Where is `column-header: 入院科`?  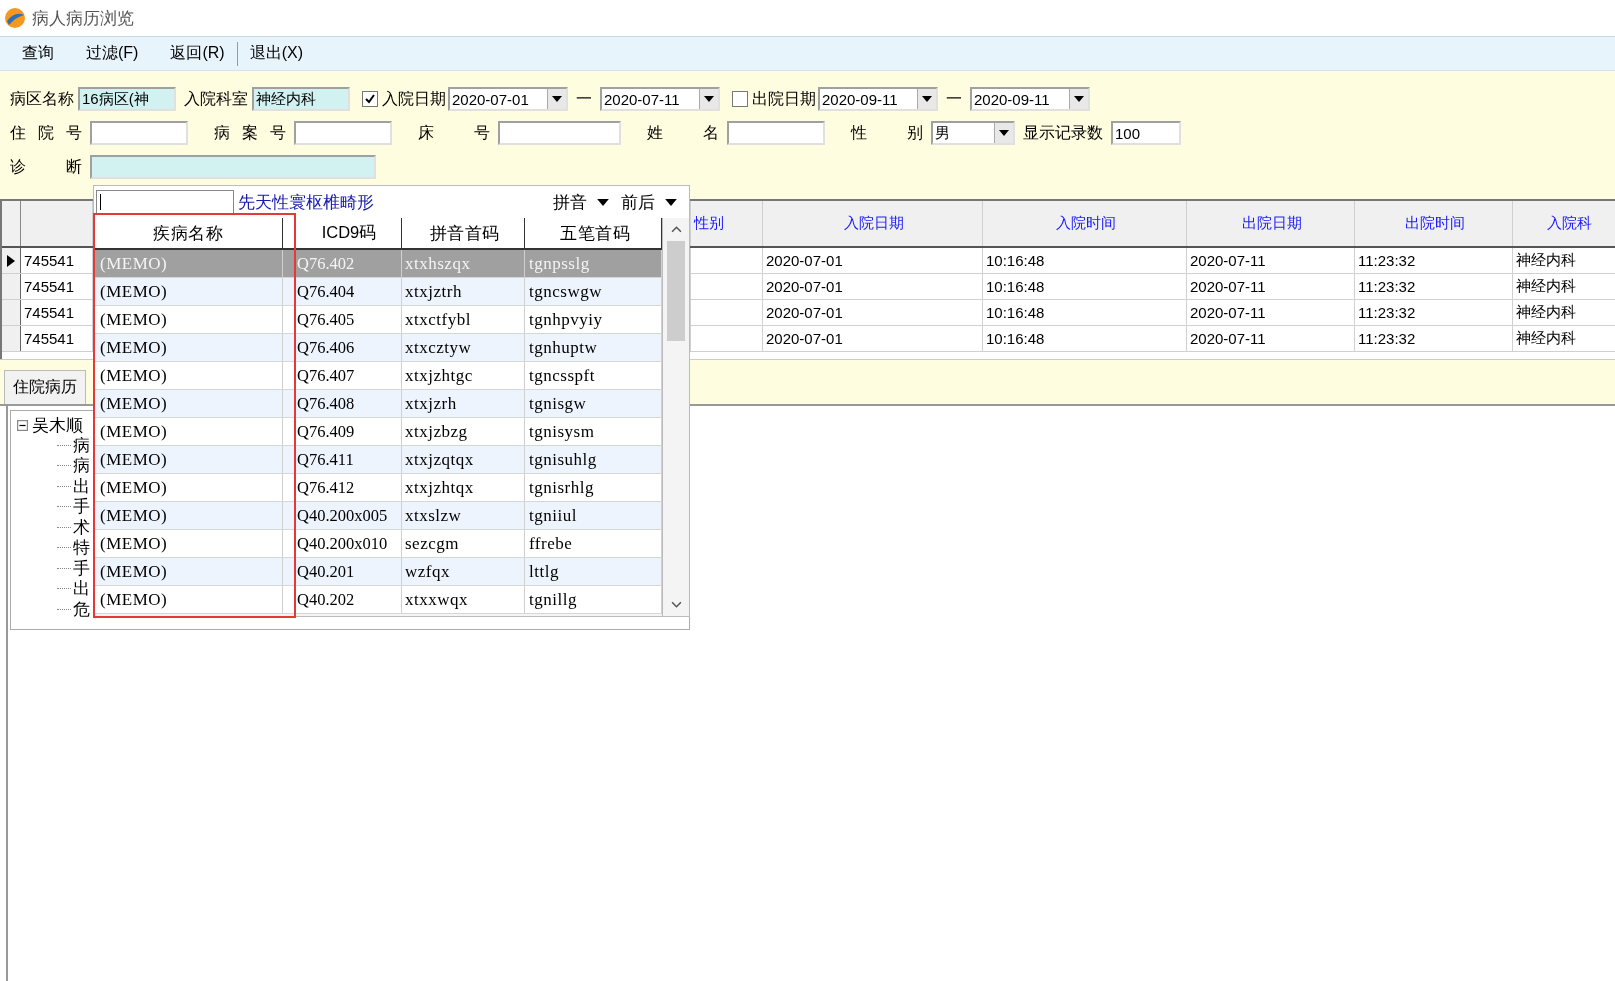
column-header: 入院科 is located at coordinates (1564, 223).